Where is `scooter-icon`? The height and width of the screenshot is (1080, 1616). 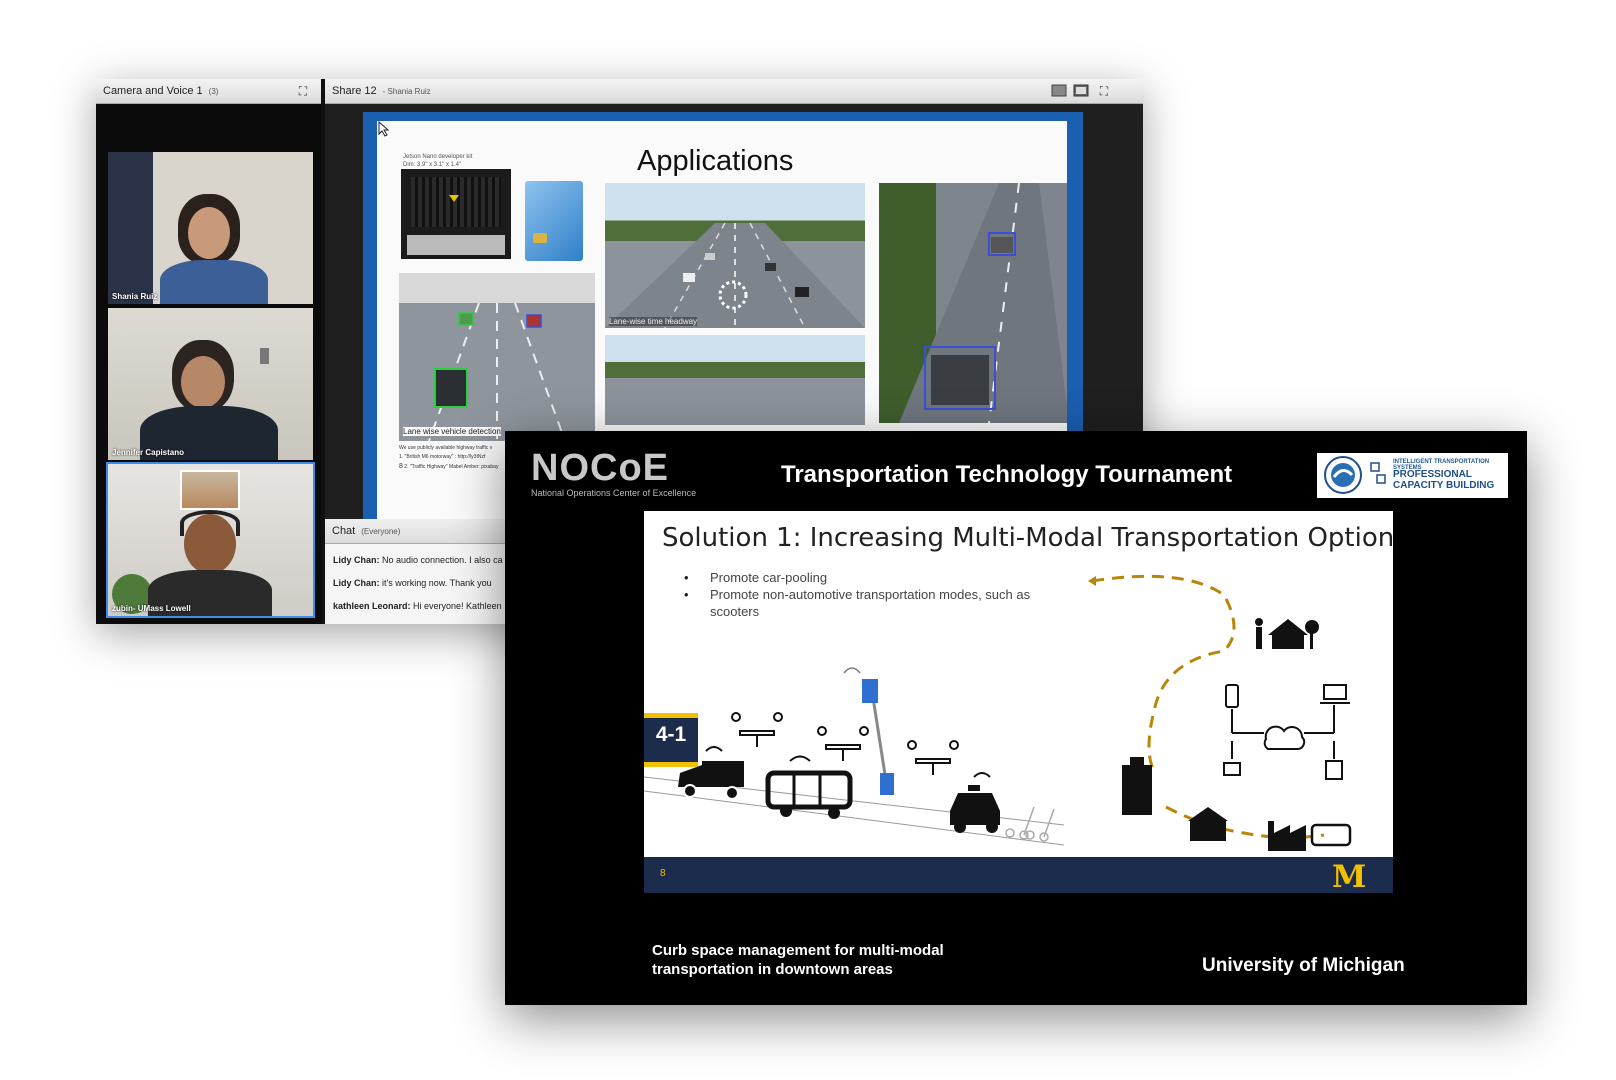 scooter-icon is located at coordinates (1030, 824).